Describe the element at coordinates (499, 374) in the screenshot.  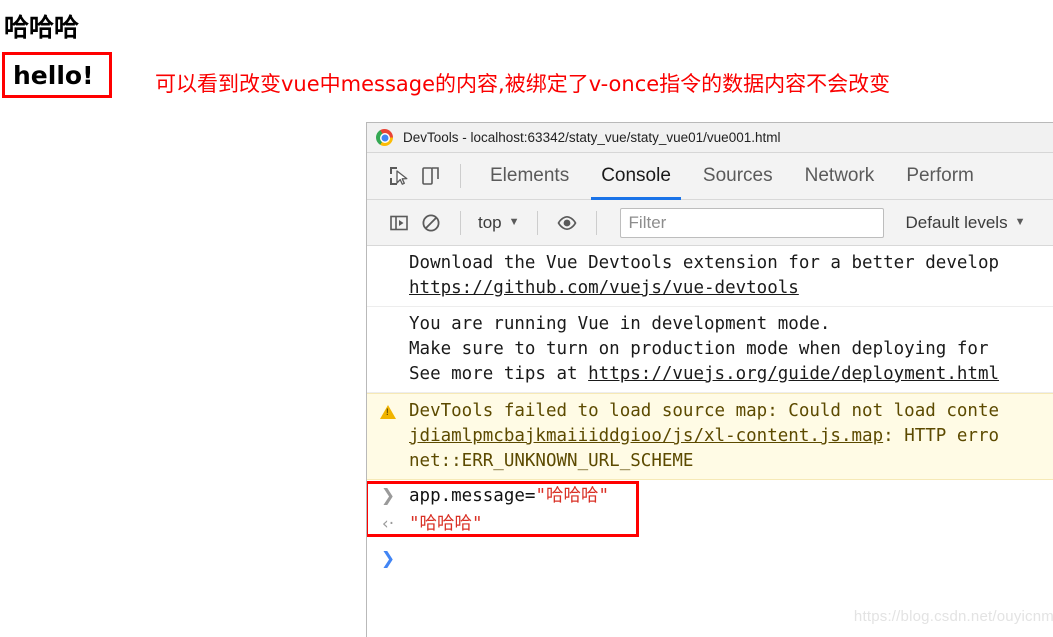
I see `message-line-3-prefix: See more tips at` at that location.